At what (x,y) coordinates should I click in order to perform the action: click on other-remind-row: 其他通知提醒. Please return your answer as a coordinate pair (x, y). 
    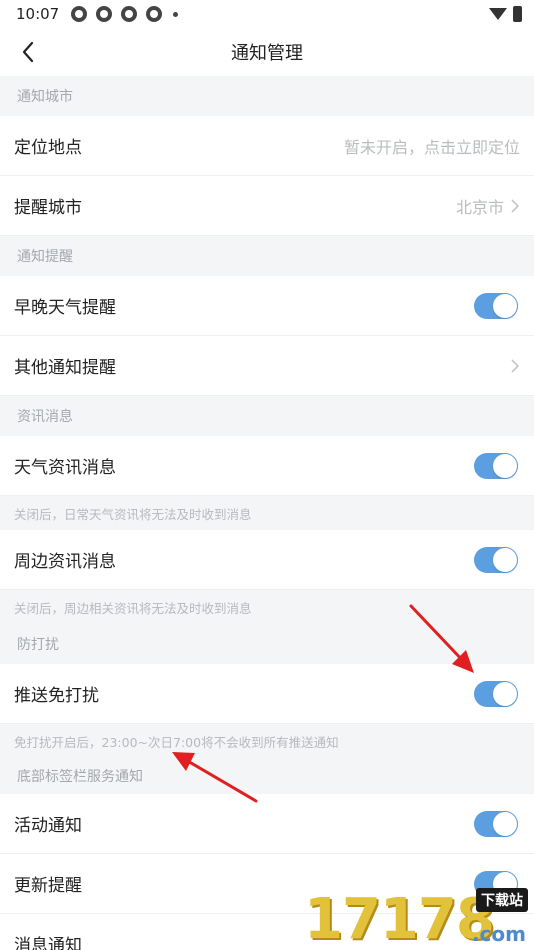
    Looking at the image, I should click on (267, 366).